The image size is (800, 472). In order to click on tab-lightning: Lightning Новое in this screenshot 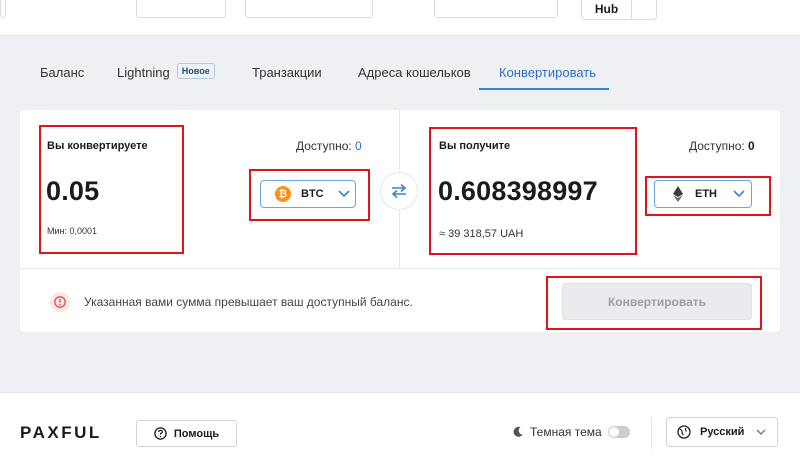, I will do `click(166, 76)`.